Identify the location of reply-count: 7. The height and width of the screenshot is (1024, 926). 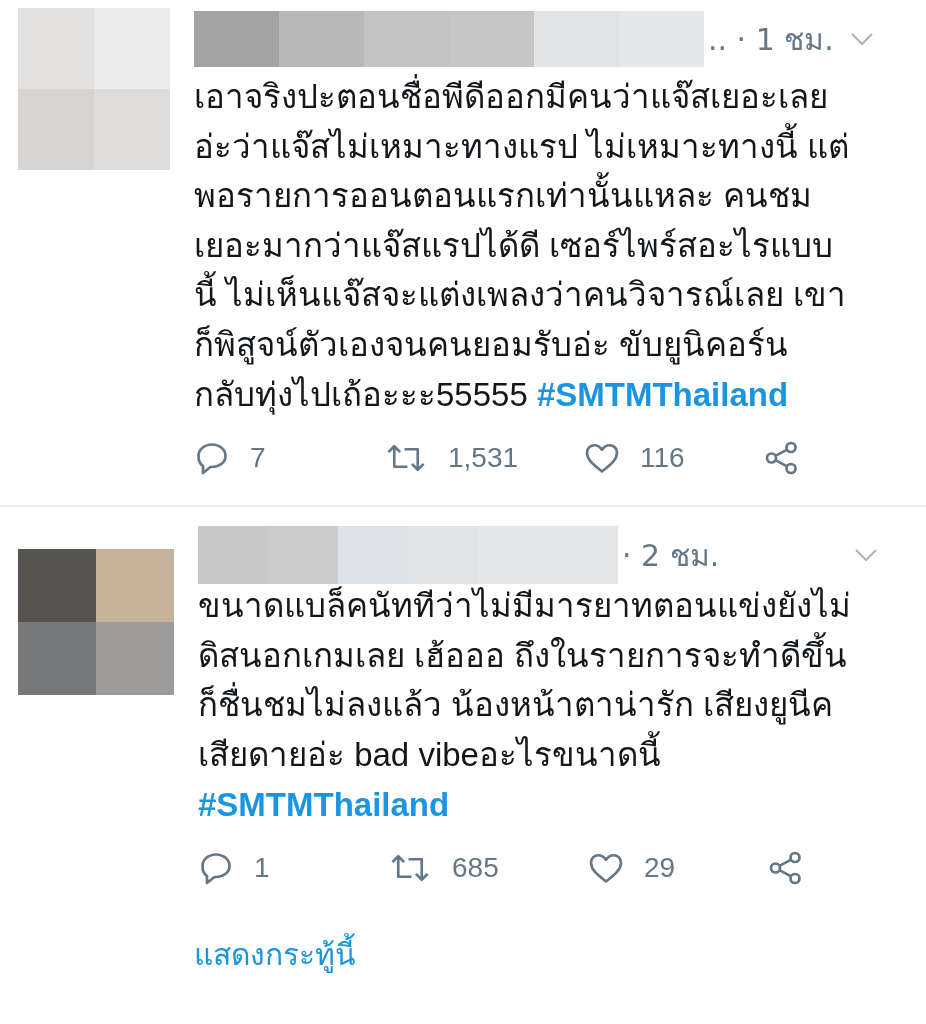
(258, 458).